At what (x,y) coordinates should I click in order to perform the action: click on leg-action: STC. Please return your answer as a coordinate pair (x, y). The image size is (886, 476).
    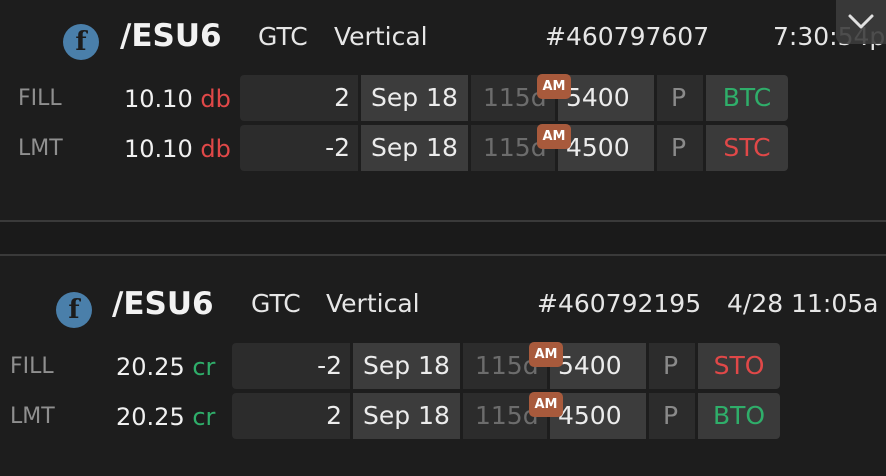
    Looking at the image, I should click on (747, 148).